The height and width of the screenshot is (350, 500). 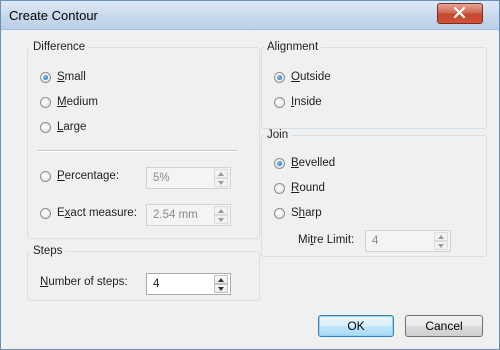 What do you see at coordinates (48, 251) in the screenshot?
I see `steps-legend: Steps` at bounding box center [48, 251].